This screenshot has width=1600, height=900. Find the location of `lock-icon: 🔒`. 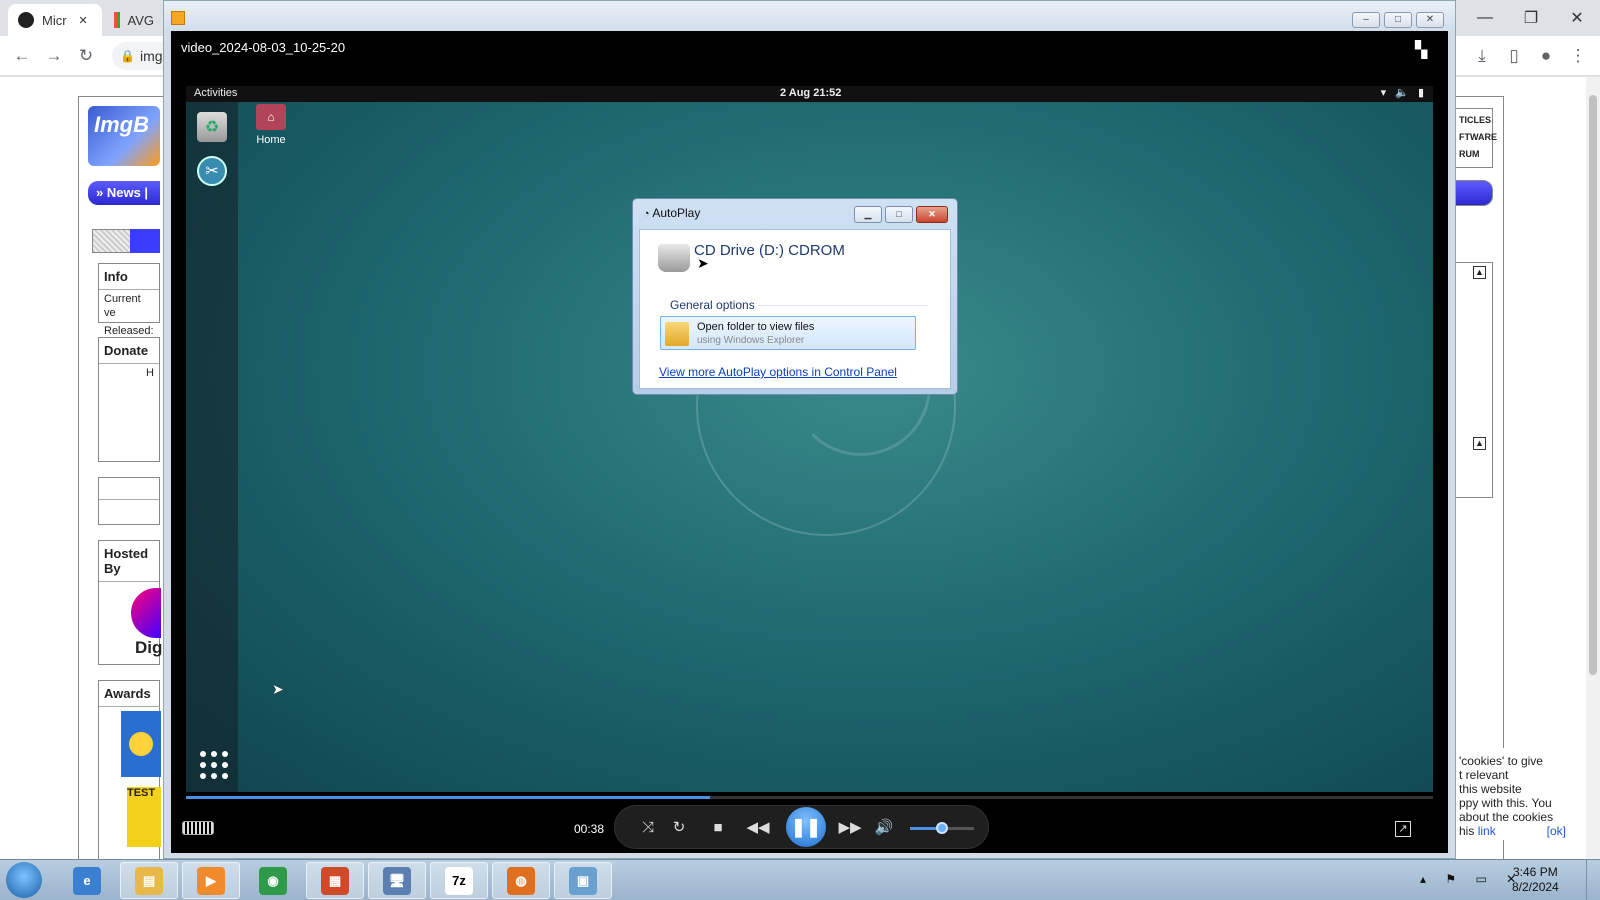

lock-icon: 🔒 is located at coordinates (127, 56).